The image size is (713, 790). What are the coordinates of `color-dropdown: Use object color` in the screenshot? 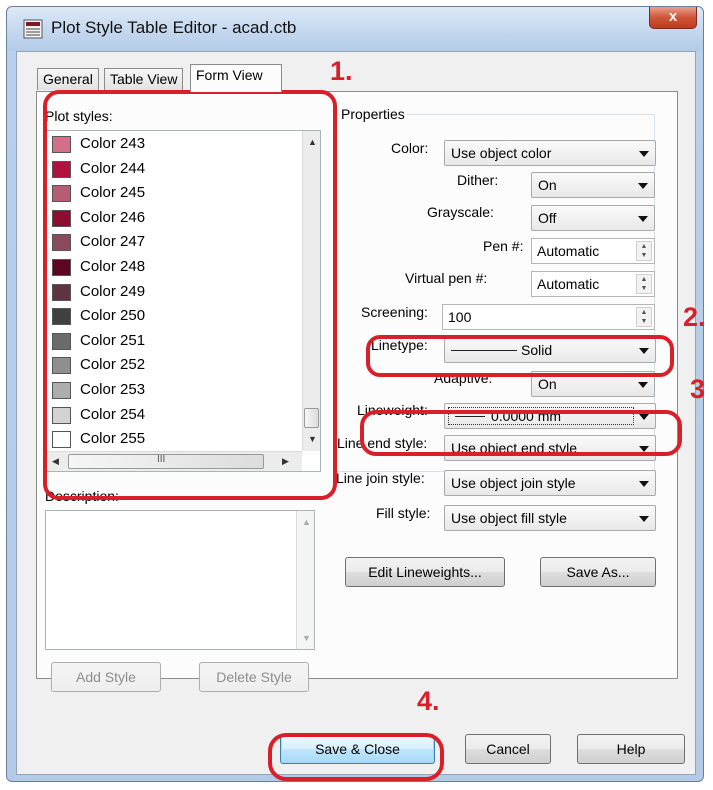 It's located at (550, 153).